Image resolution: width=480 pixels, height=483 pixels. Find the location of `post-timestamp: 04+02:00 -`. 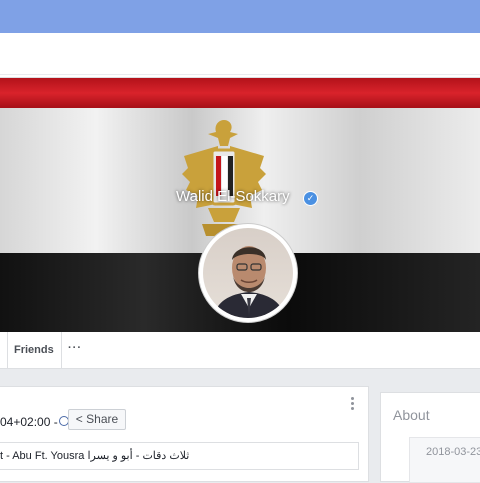

post-timestamp: 04+02:00 - is located at coordinates (29, 422).